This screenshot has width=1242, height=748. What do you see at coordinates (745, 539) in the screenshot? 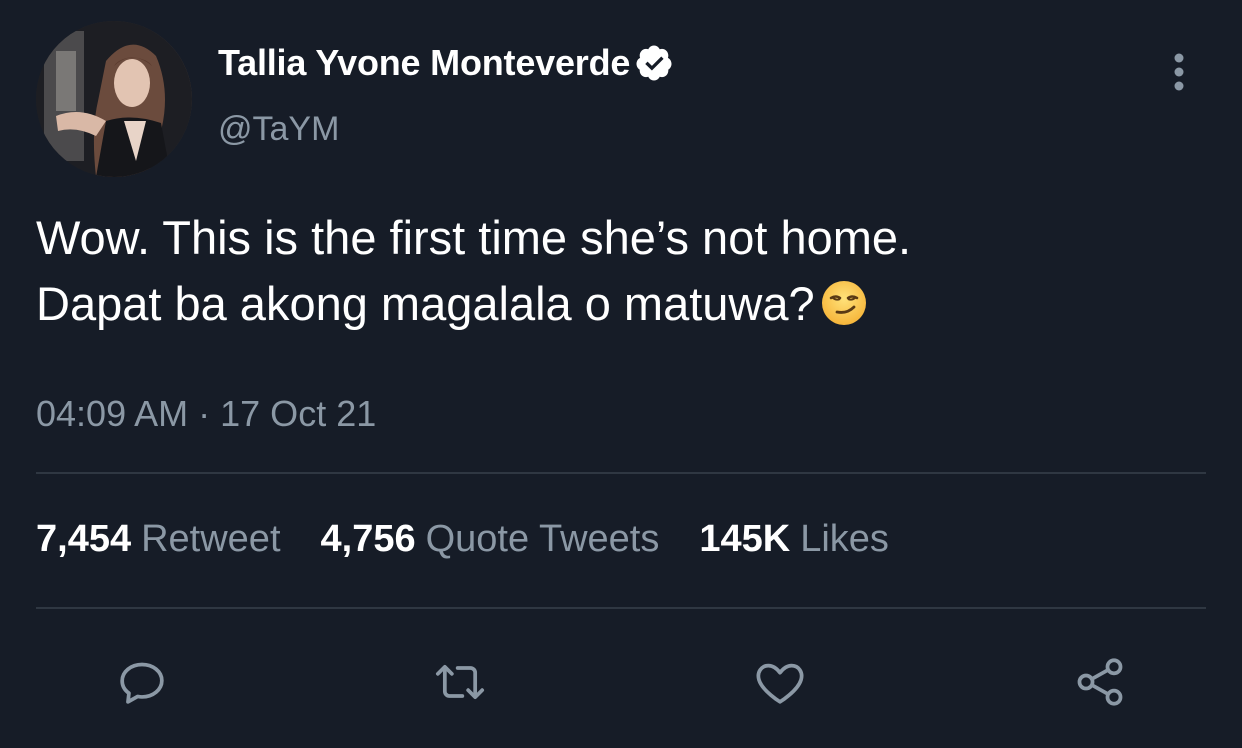
I see `likes-count: 145K` at bounding box center [745, 539].